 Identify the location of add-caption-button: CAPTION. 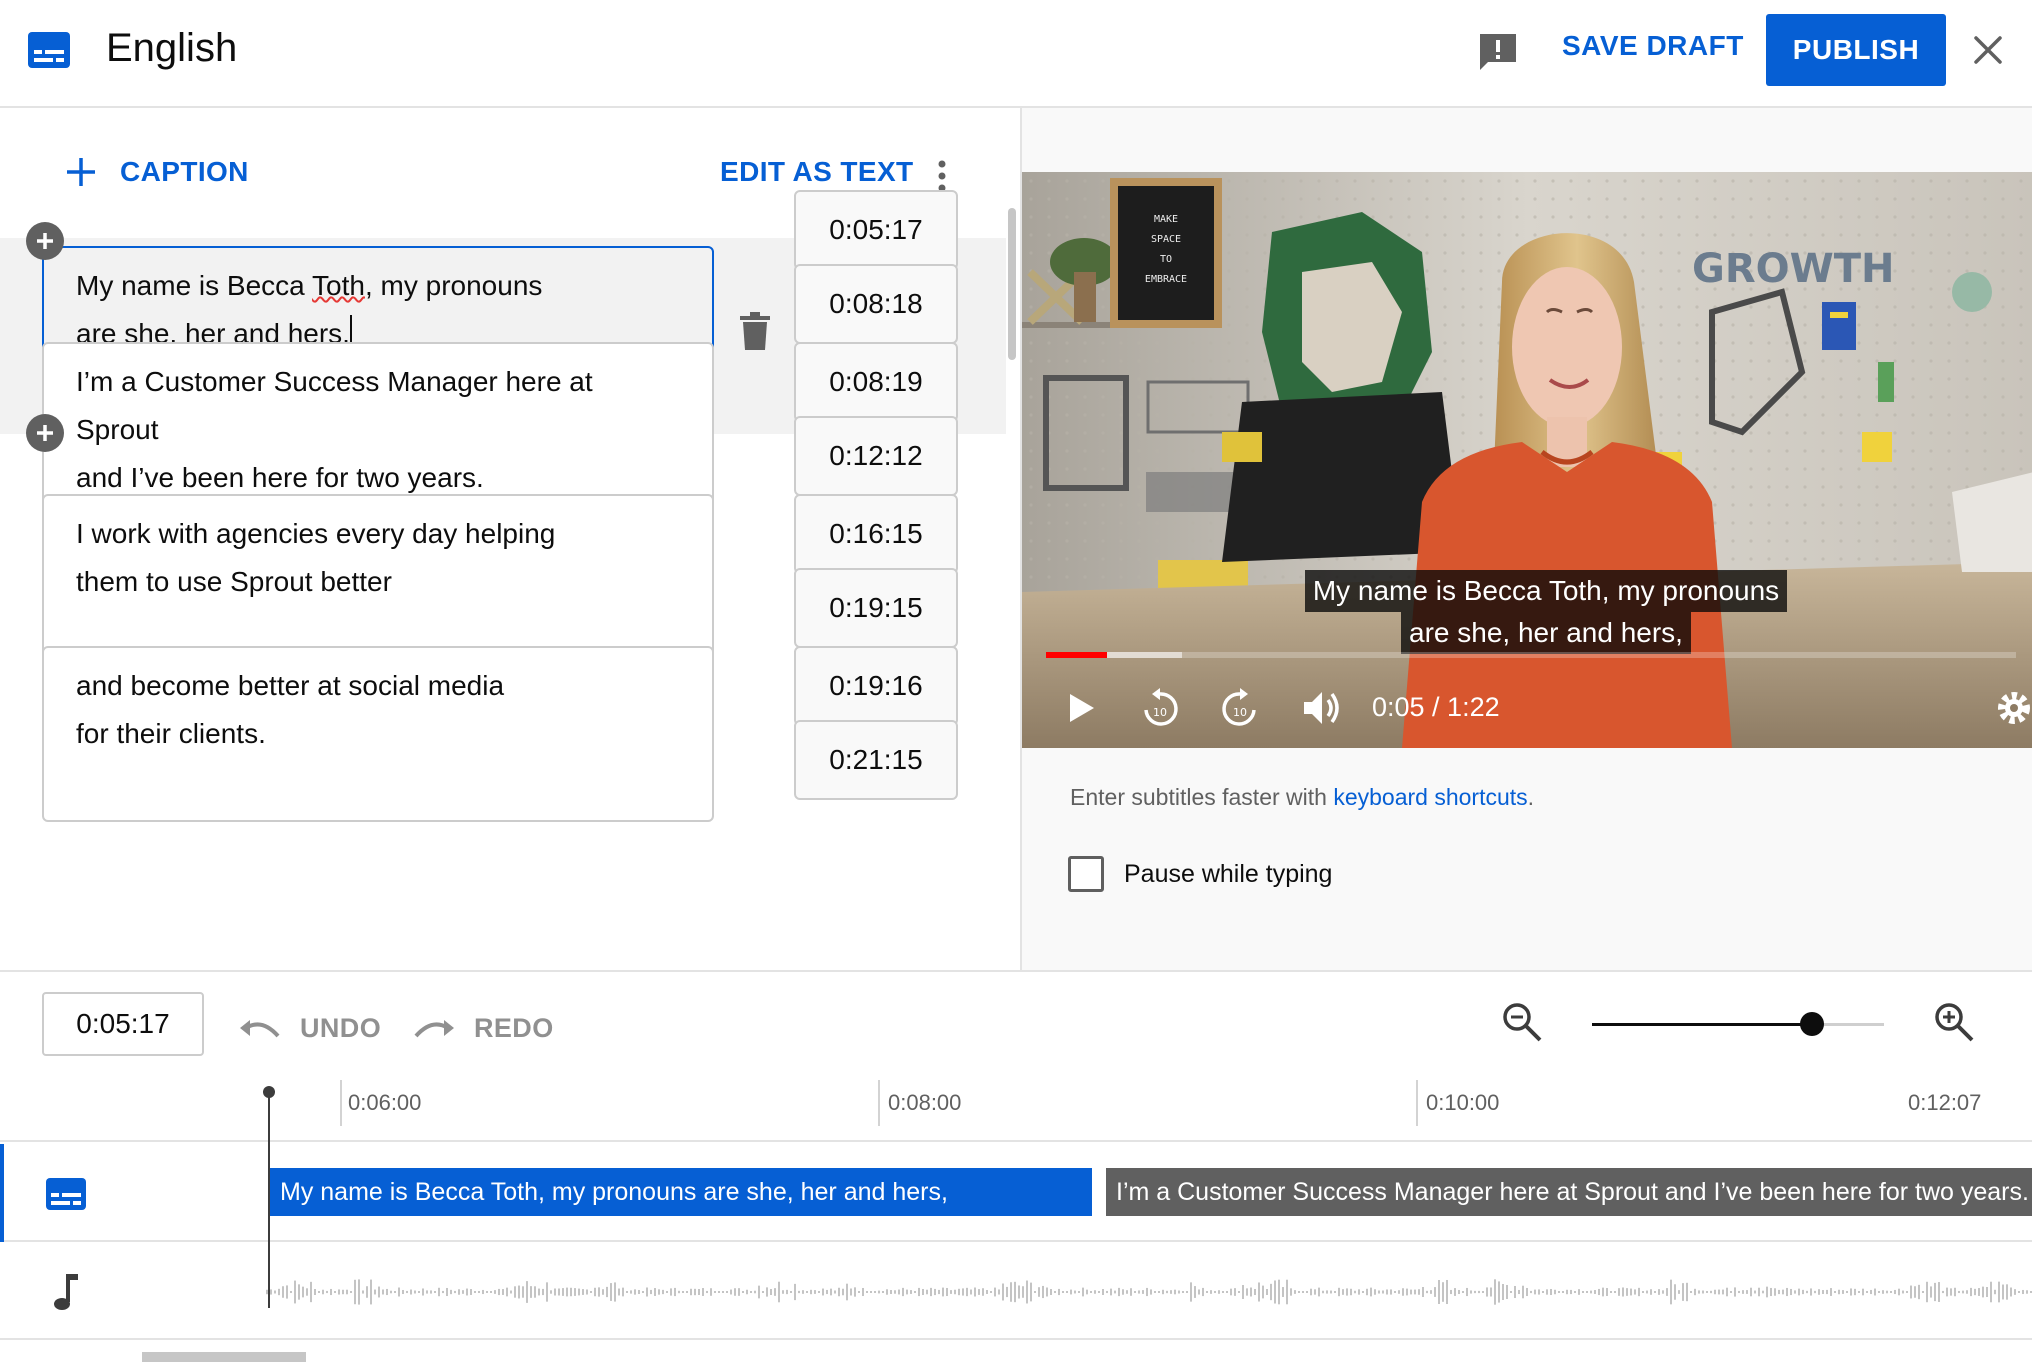
(156, 172).